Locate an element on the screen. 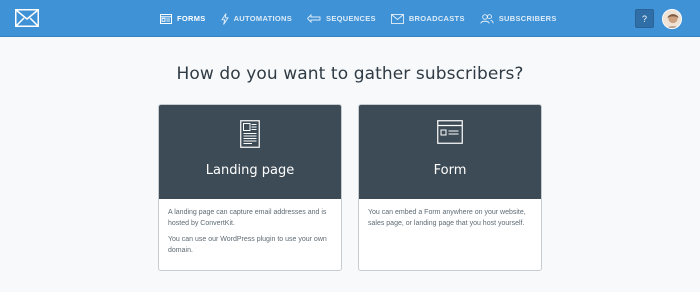 This screenshot has width=700, height=292. nav-item-label: SEQUENCES is located at coordinates (351, 18).